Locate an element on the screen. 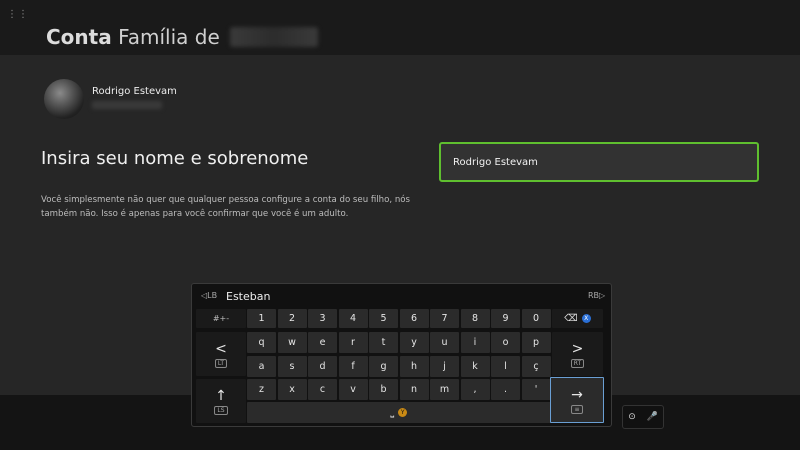 The image size is (800, 450). key-5: 5 is located at coordinates (383, 318).